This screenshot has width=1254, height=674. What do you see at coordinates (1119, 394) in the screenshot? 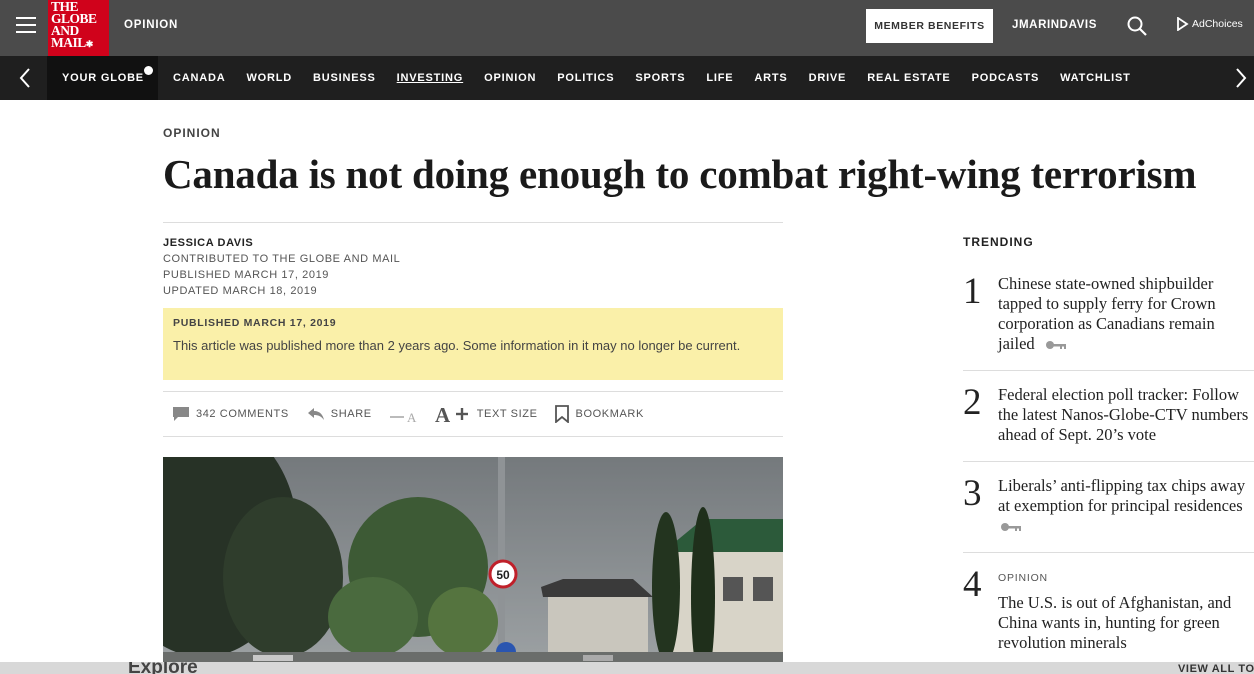
I see `headline-line: Federal election poll tracker: Follow` at bounding box center [1119, 394].